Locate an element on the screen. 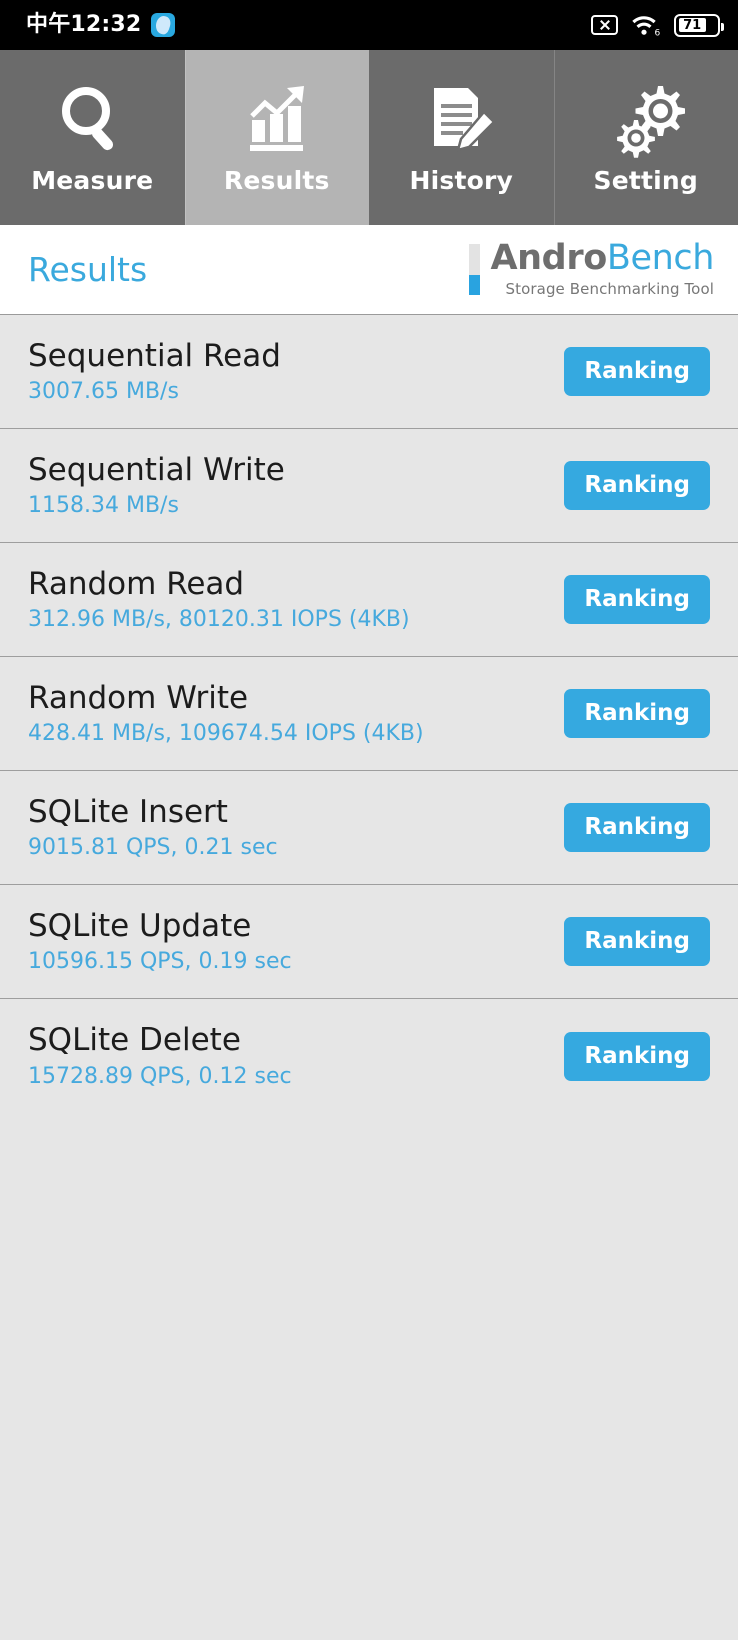  result-value: 10596.15 QPS, 0.19 sec is located at coordinates (160, 962).